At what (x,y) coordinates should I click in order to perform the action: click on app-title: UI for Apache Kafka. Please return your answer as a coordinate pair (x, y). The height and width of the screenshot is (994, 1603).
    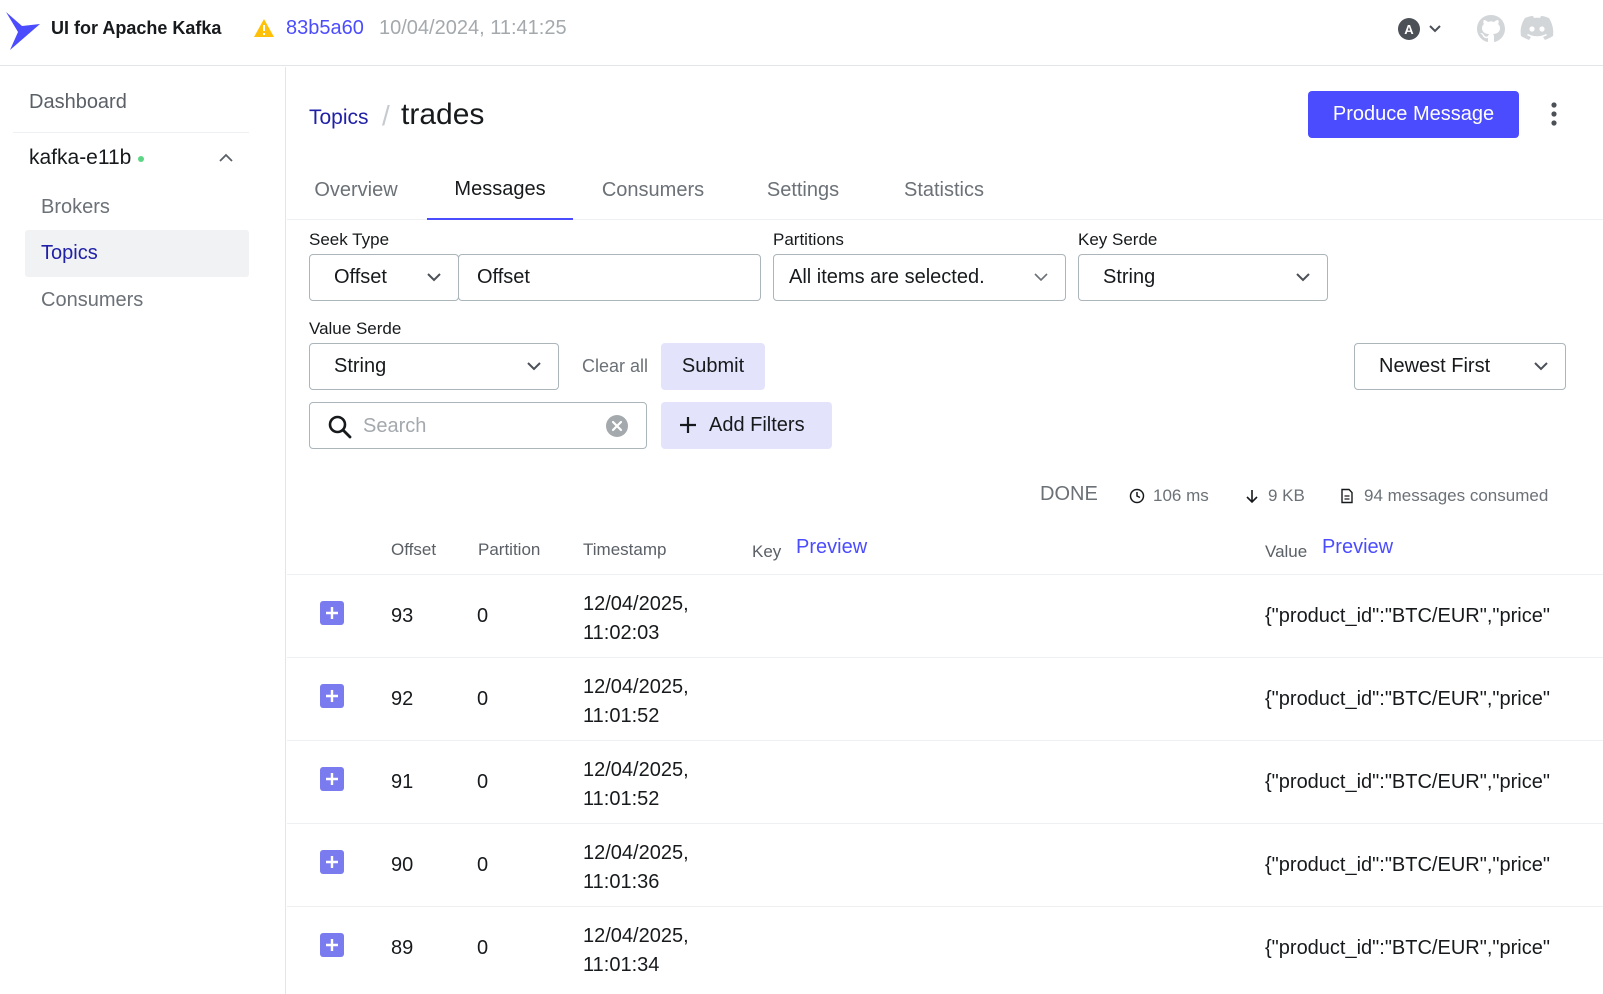
    Looking at the image, I should click on (136, 28).